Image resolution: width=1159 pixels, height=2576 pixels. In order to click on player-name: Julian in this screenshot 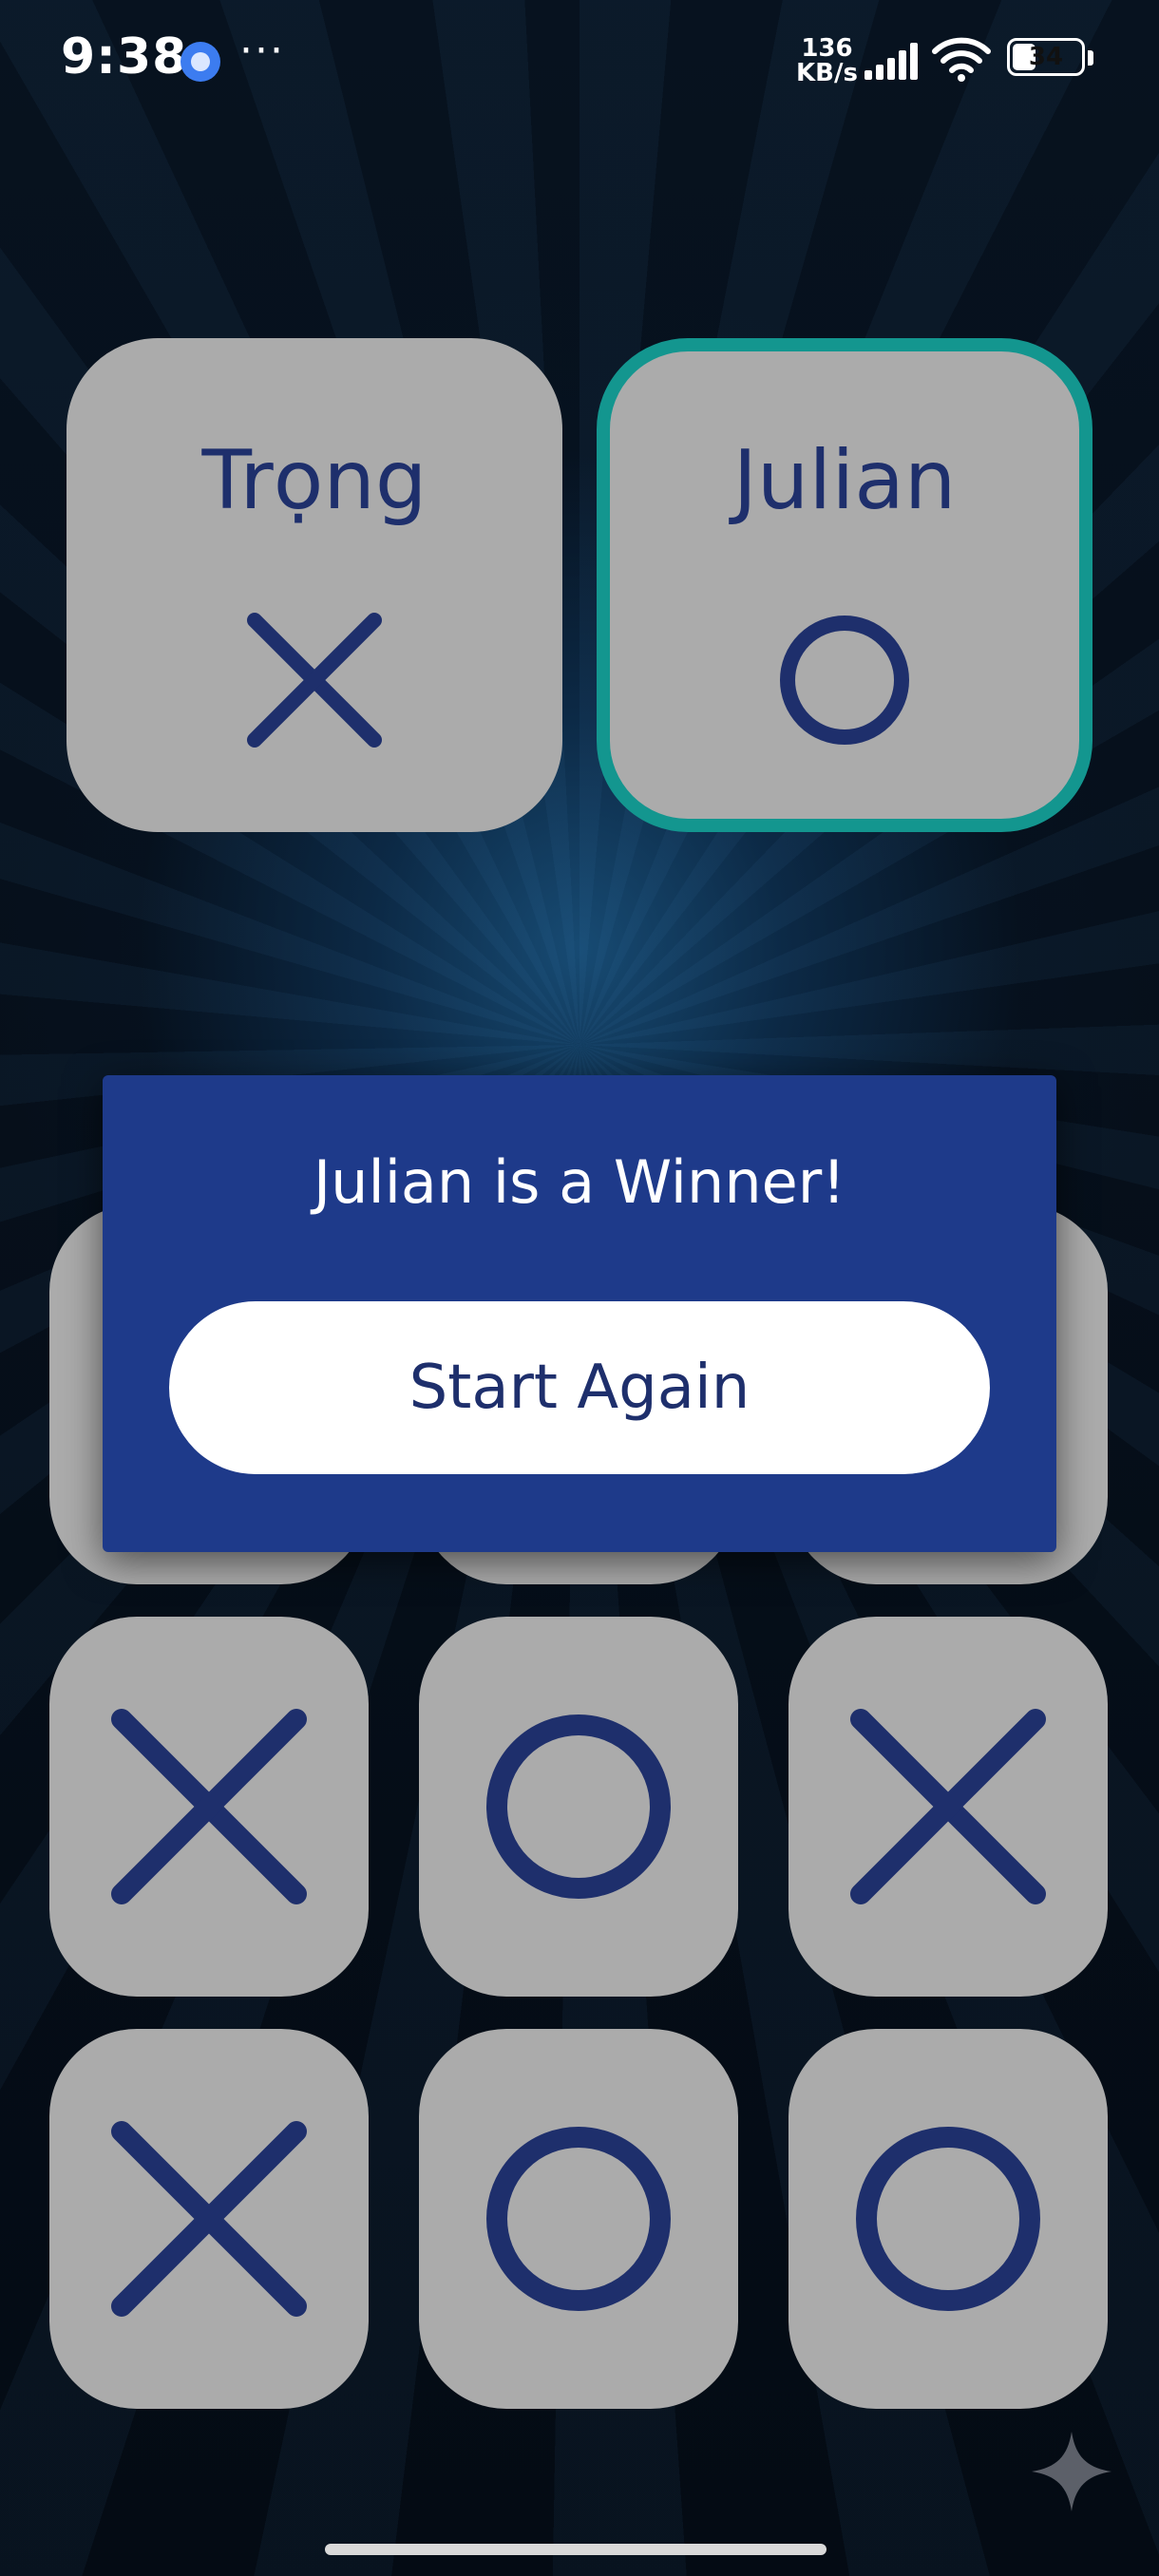, I will do `click(844, 480)`.